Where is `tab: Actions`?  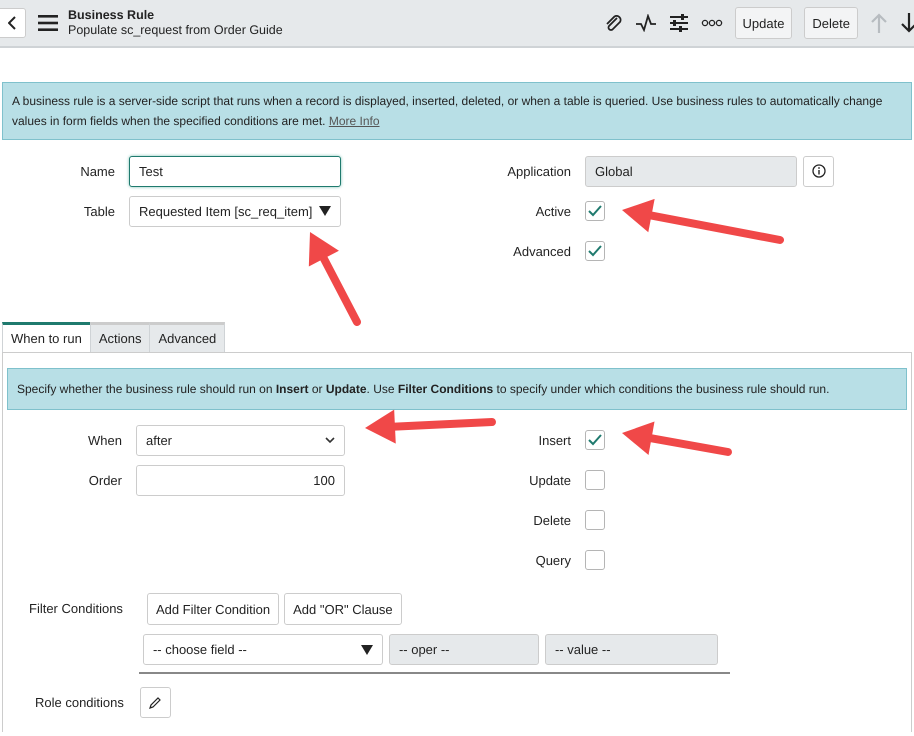 tab: Actions is located at coordinates (120, 337).